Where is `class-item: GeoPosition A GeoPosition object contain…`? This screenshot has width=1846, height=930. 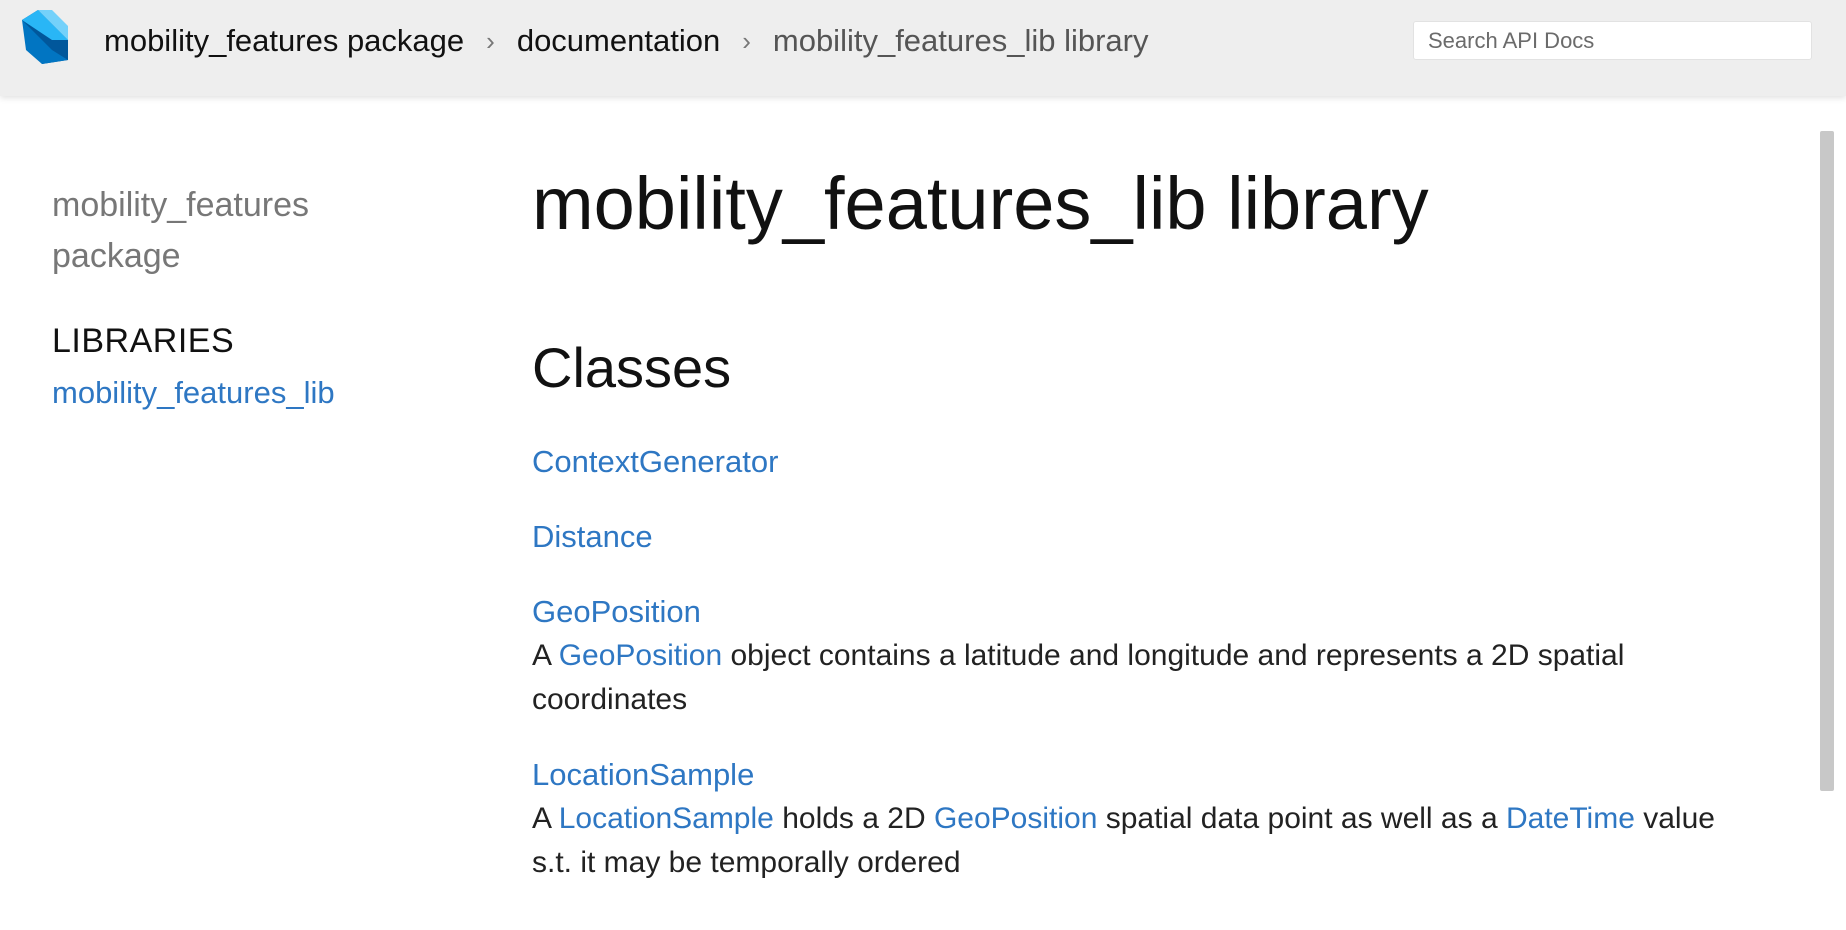
class-item: GeoPosition A GeoPosition object contain… is located at coordinates (1127, 656).